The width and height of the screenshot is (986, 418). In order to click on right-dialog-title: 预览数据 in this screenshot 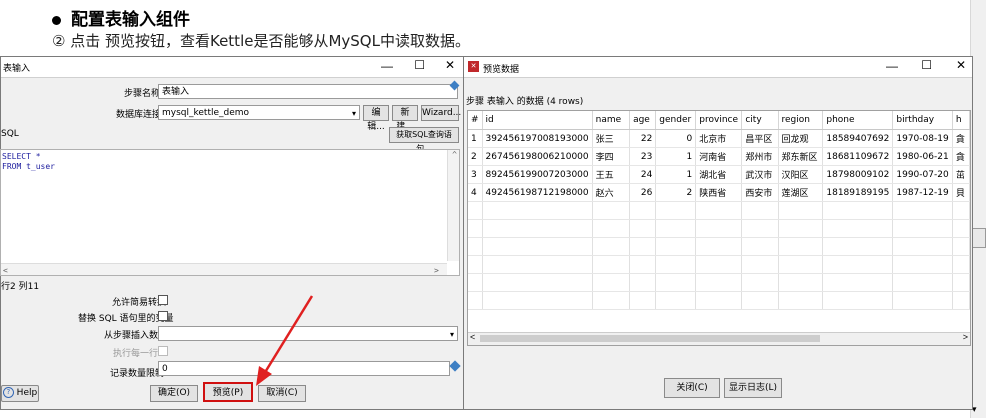, I will do `click(501, 70)`.